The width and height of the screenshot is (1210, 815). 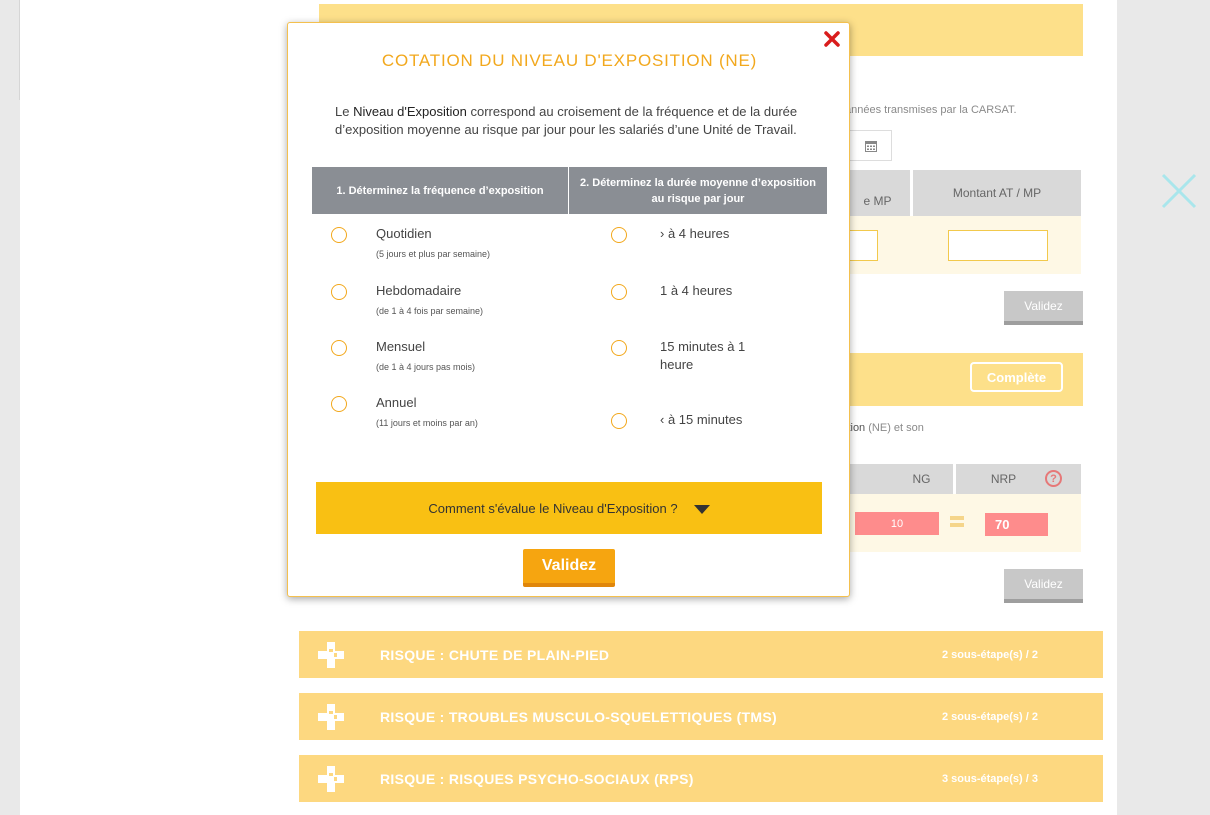 What do you see at coordinates (1053, 478) in the screenshot?
I see `help-icon: ?` at bounding box center [1053, 478].